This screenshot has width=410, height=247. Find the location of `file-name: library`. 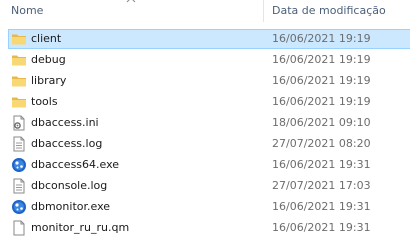

file-name: library is located at coordinates (49, 80).